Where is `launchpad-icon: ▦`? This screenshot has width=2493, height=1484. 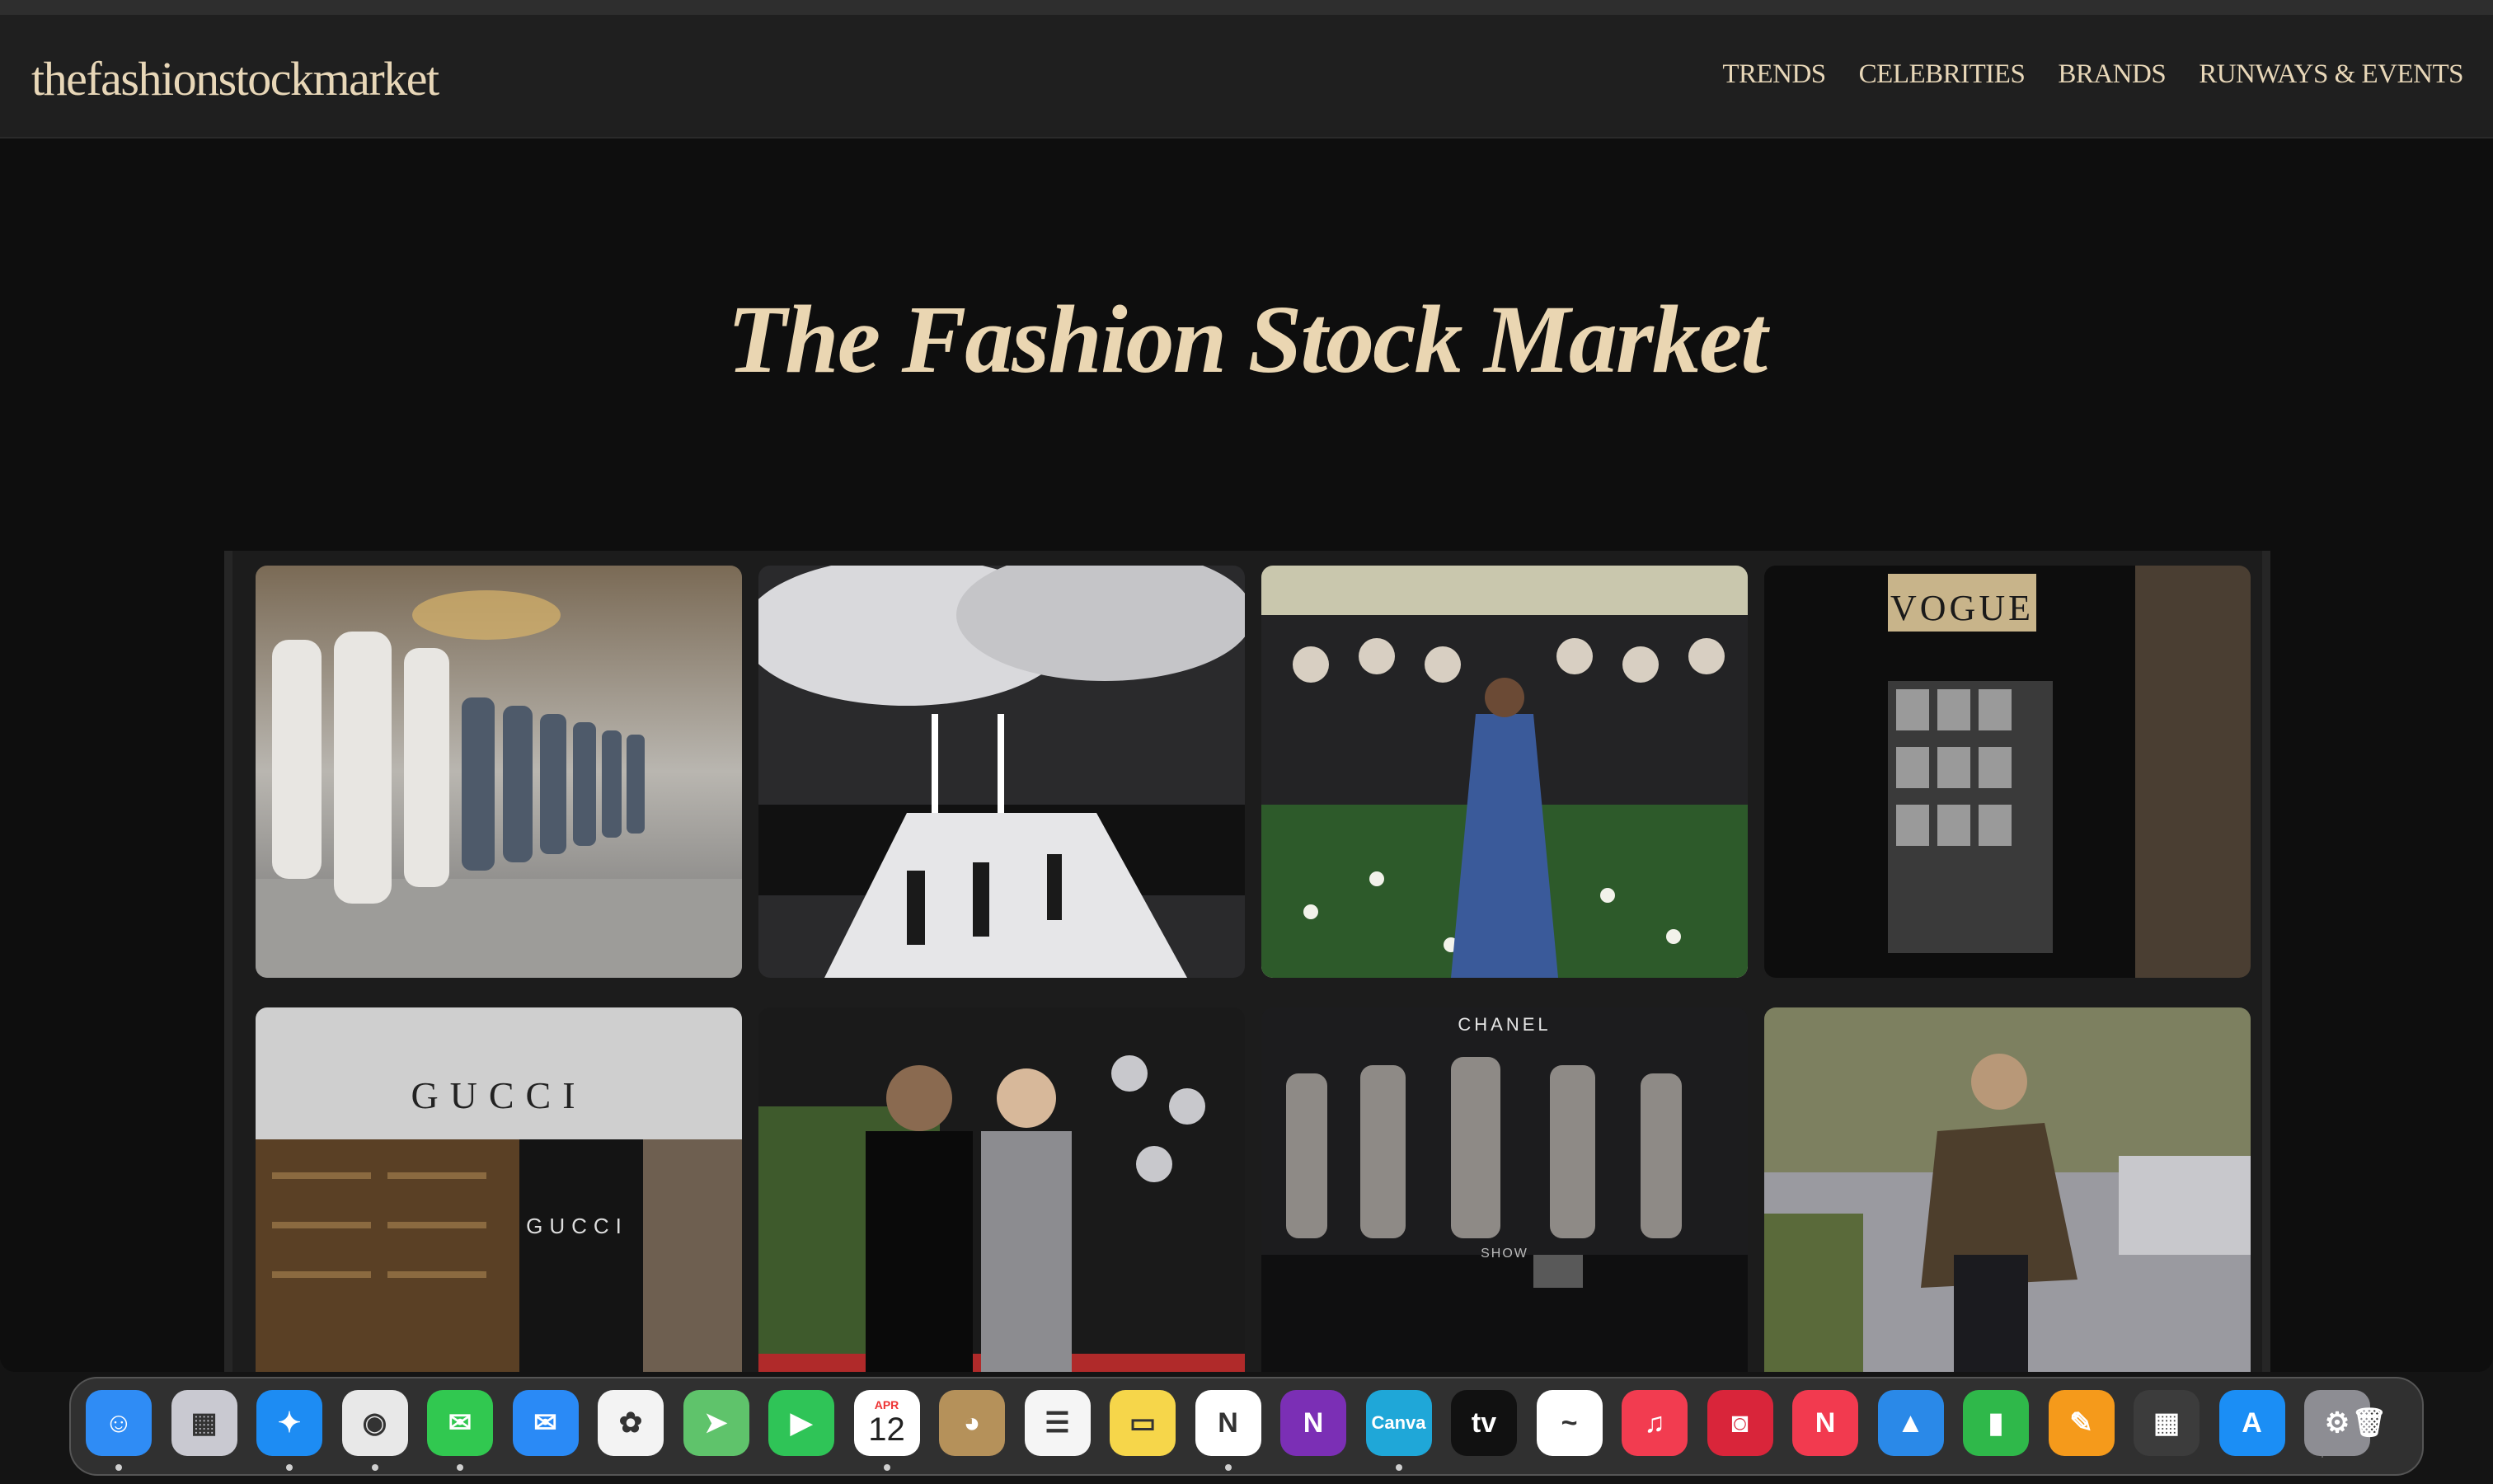
launchpad-icon: ▦ is located at coordinates (204, 1423).